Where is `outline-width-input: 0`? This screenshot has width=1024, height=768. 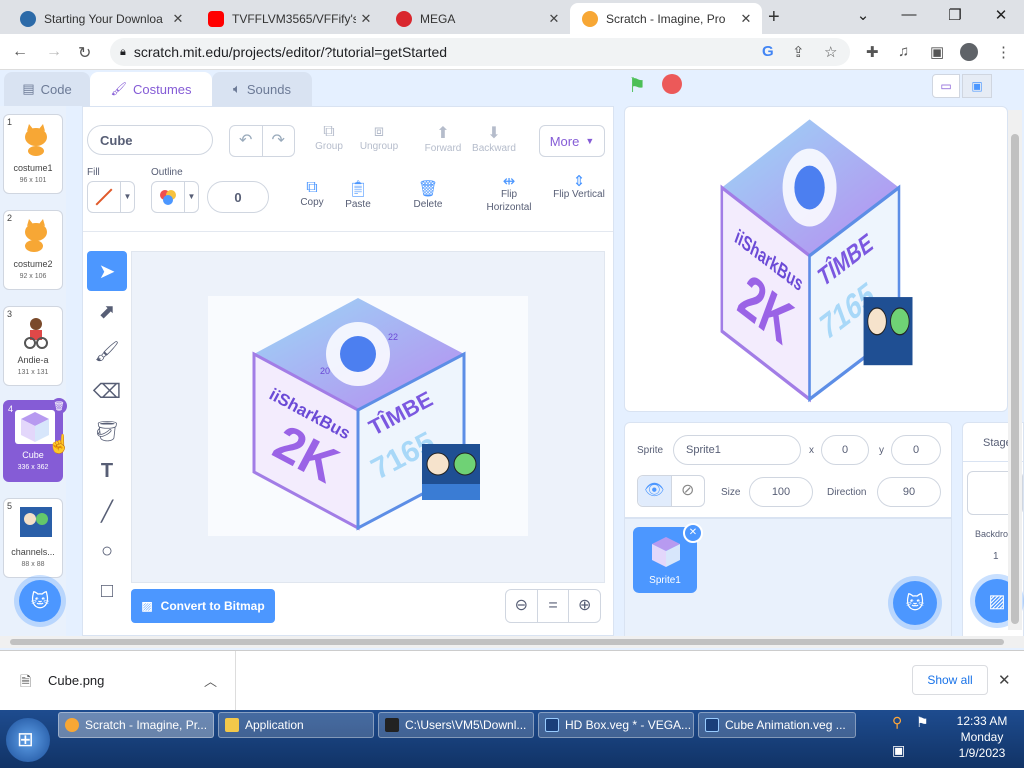
outline-width-input: 0 is located at coordinates (238, 197).